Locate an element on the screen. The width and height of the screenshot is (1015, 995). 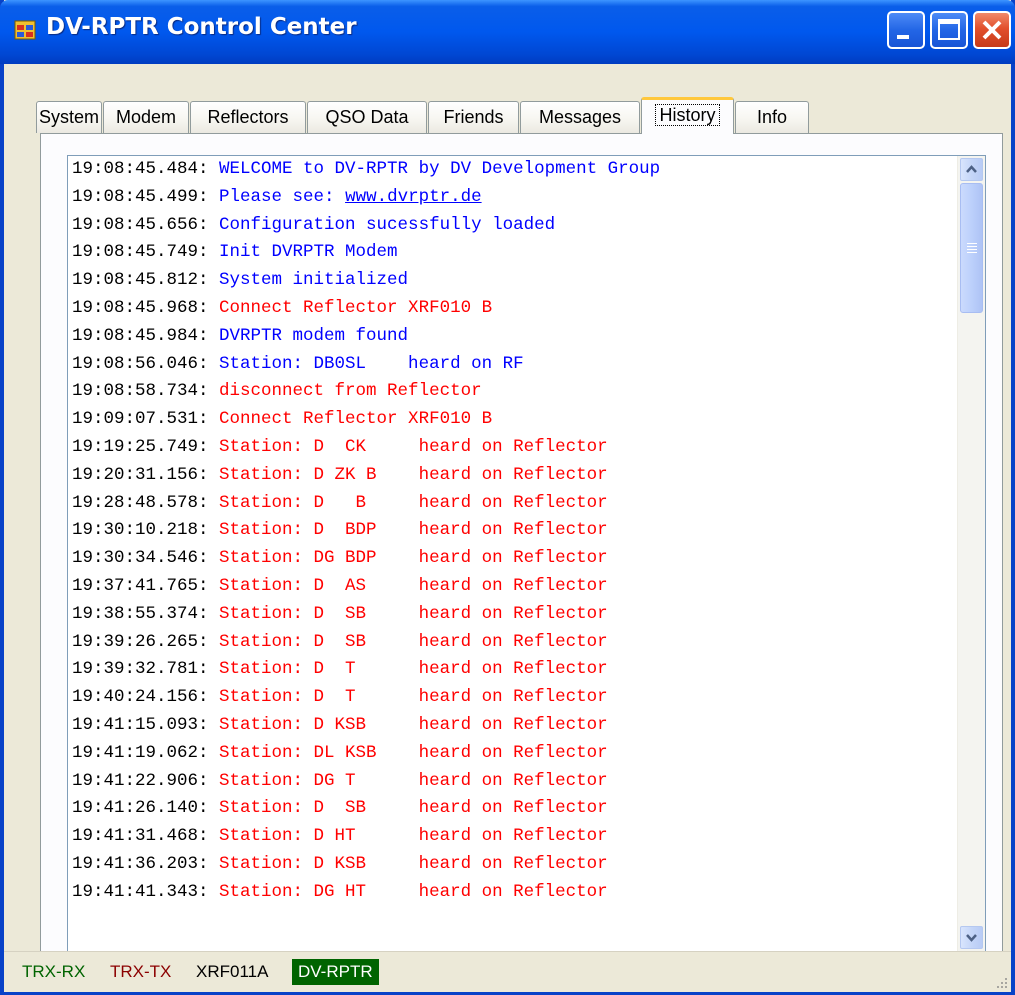
maximize-button is located at coordinates (949, 30).